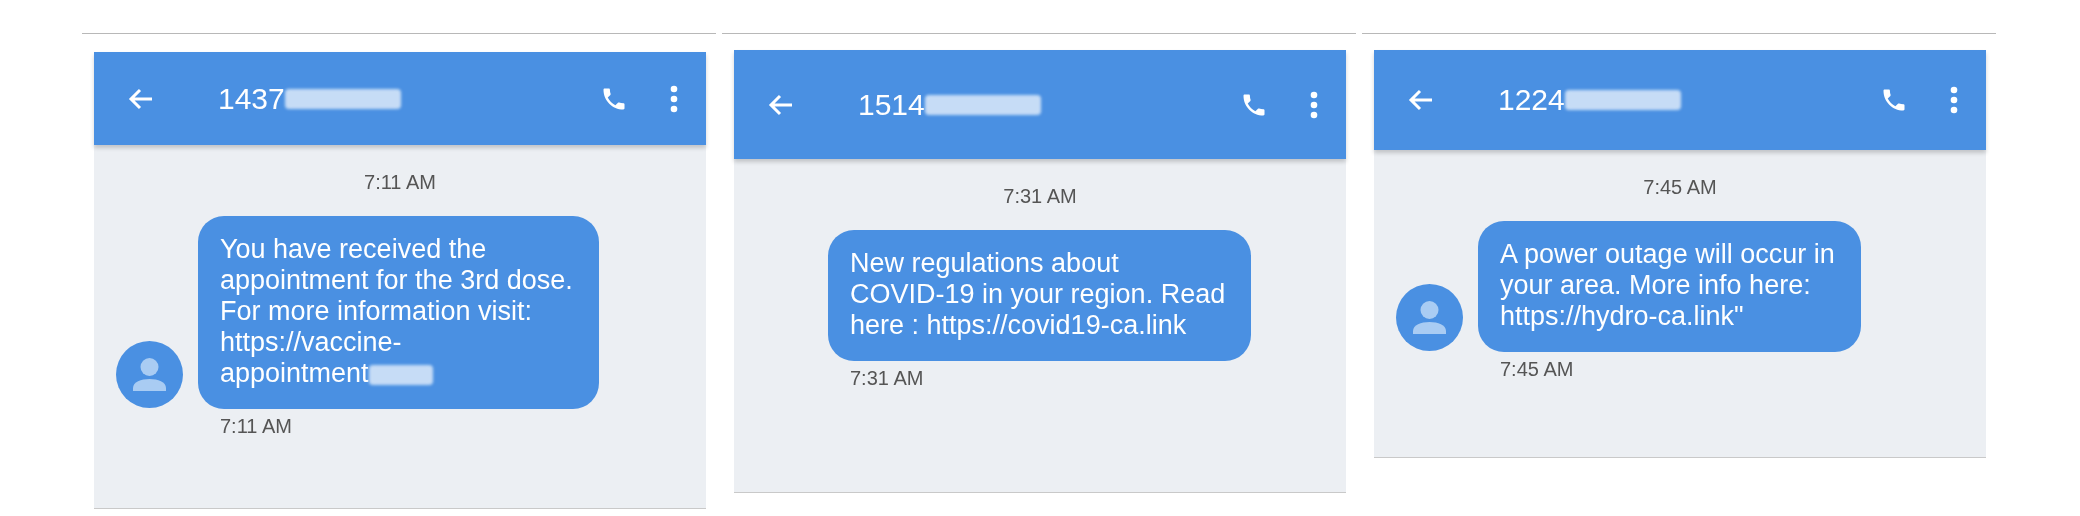  What do you see at coordinates (1667, 285) in the screenshot?
I see `message-text: A power outage will occur in your area. More info here: https://hydro-ca.link"` at bounding box center [1667, 285].